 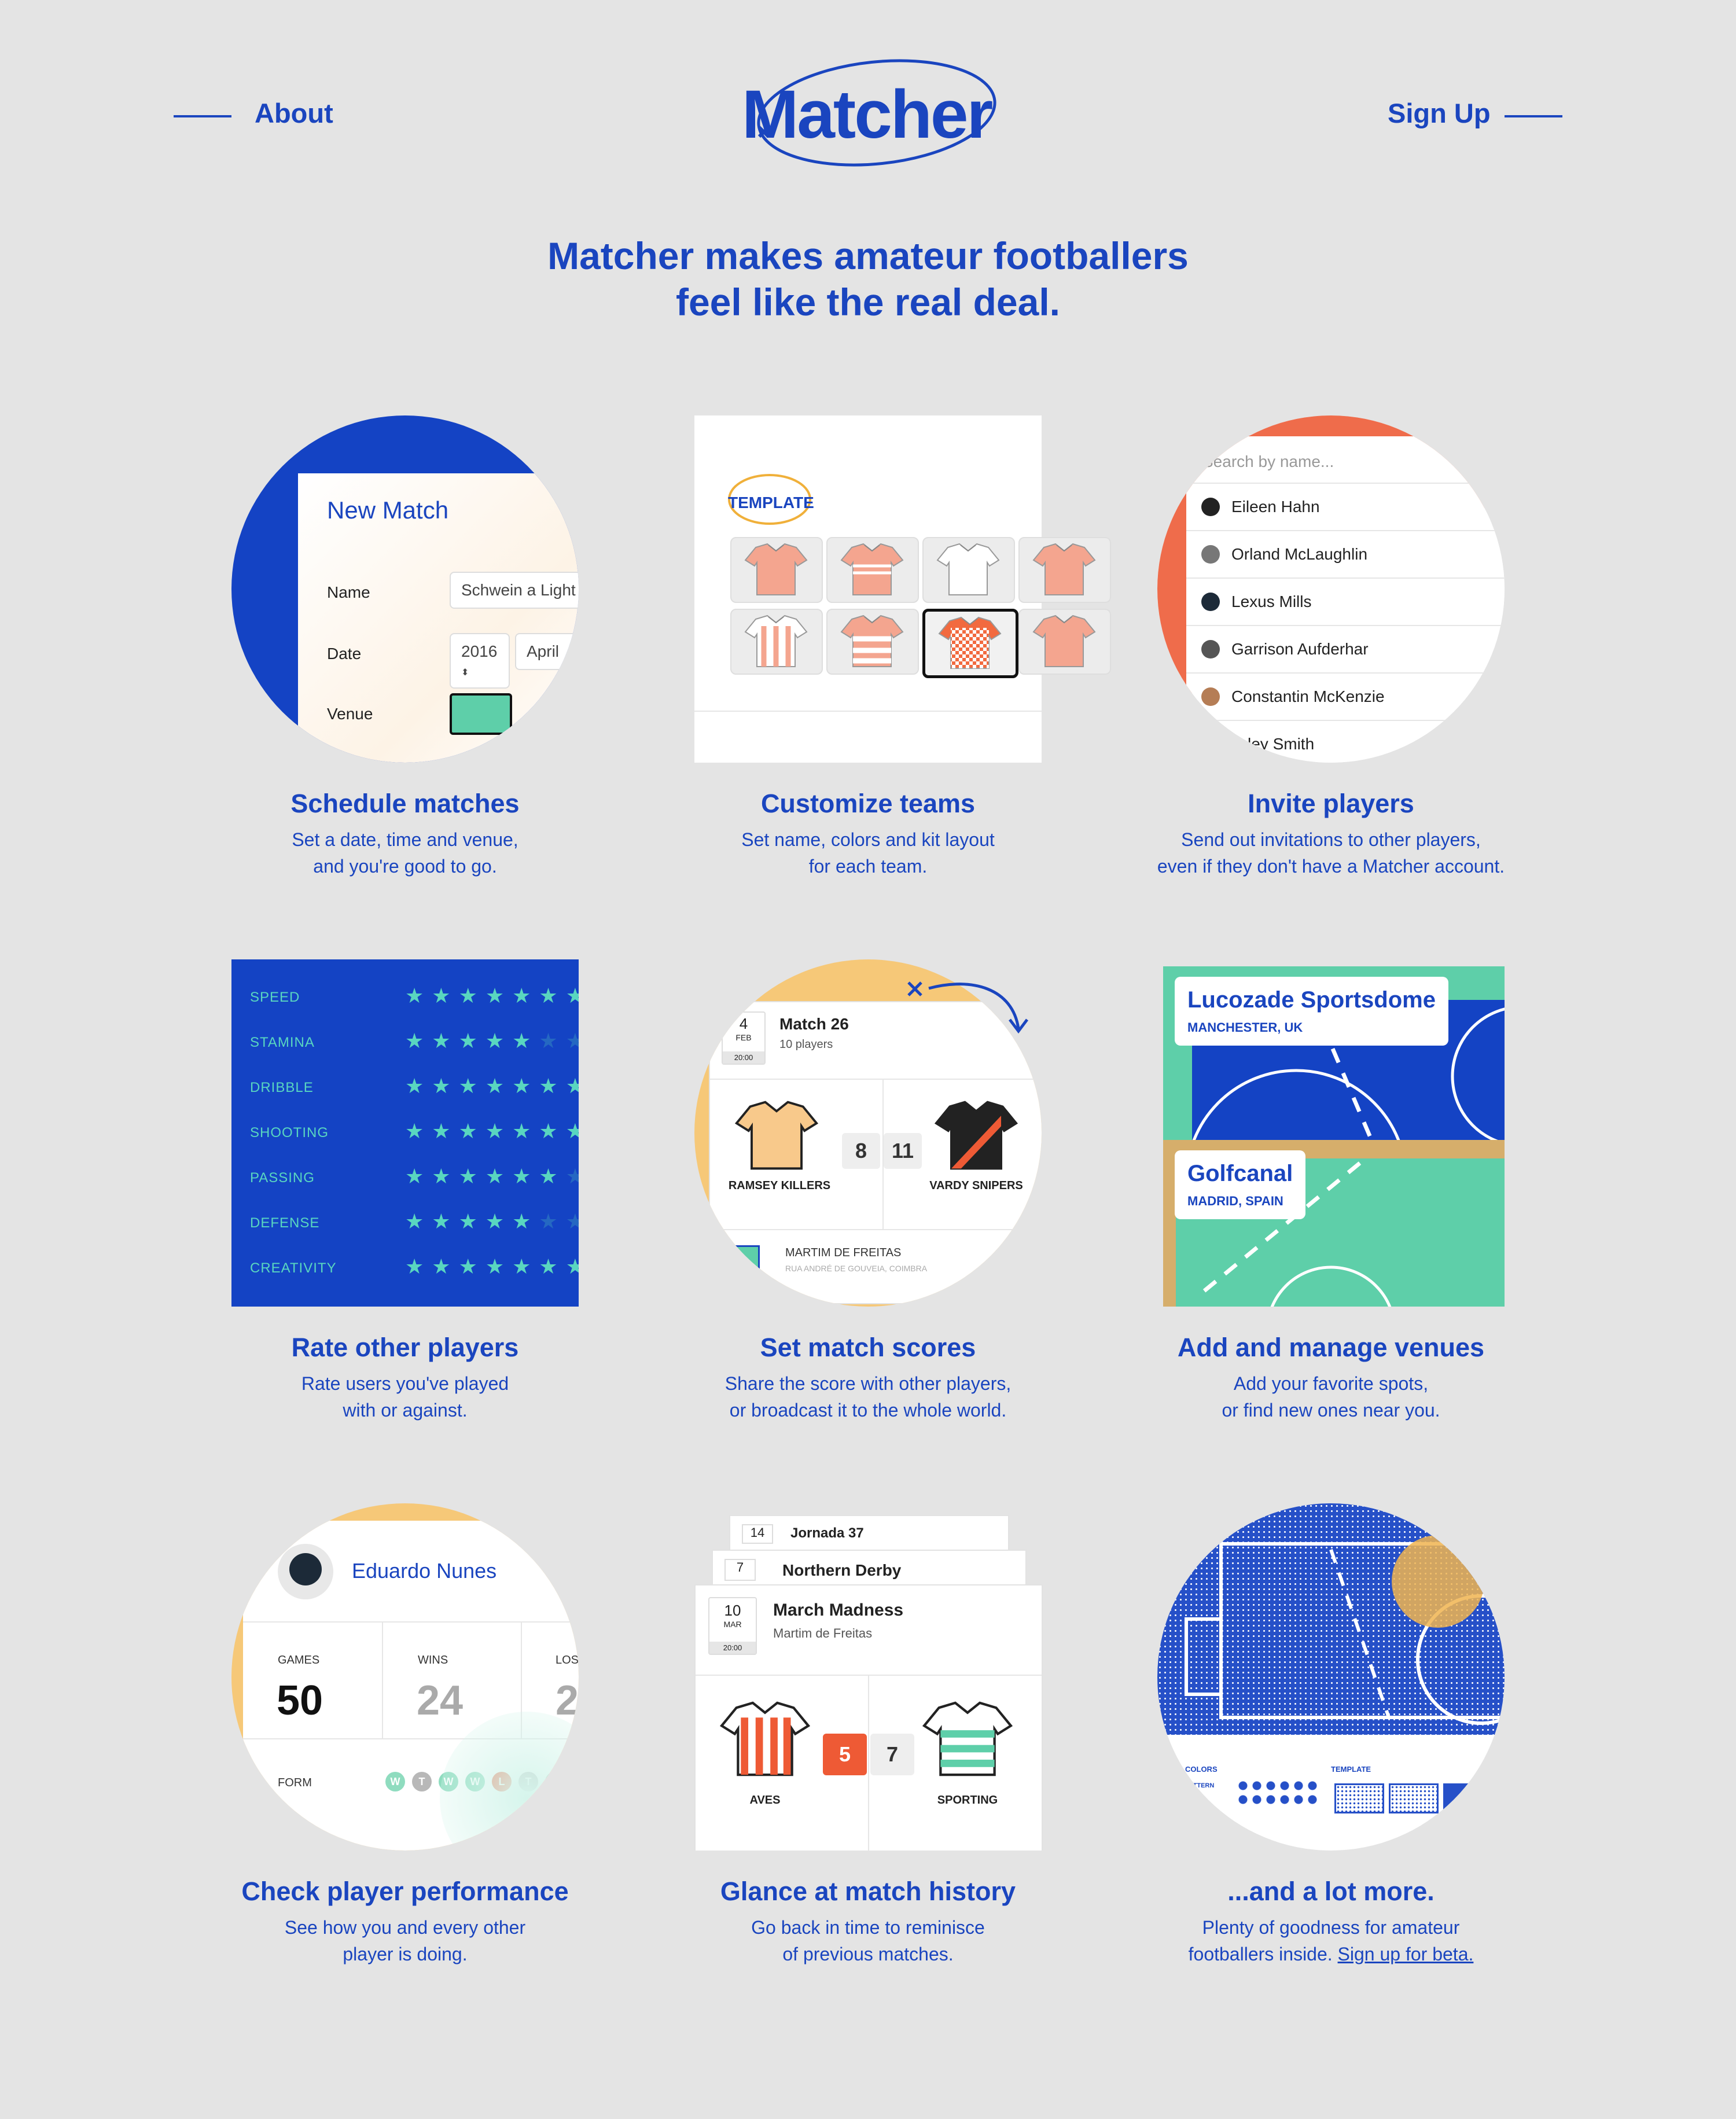 What do you see at coordinates (202, 116) in the screenshot?
I see `about-rule` at bounding box center [202, 116].